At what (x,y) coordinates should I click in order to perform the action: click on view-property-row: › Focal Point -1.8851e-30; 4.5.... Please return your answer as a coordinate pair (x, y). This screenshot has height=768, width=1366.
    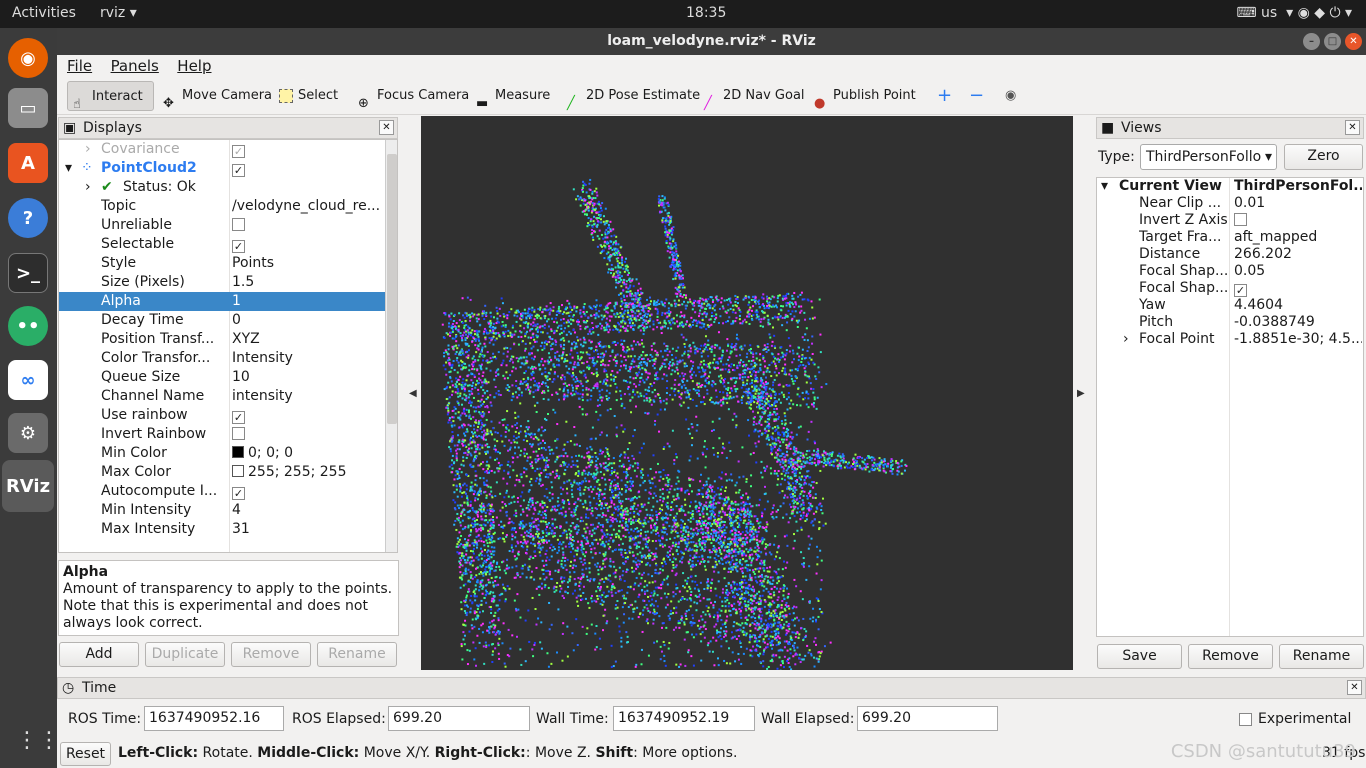
    Looking at the image, I should click on (1230, 339).